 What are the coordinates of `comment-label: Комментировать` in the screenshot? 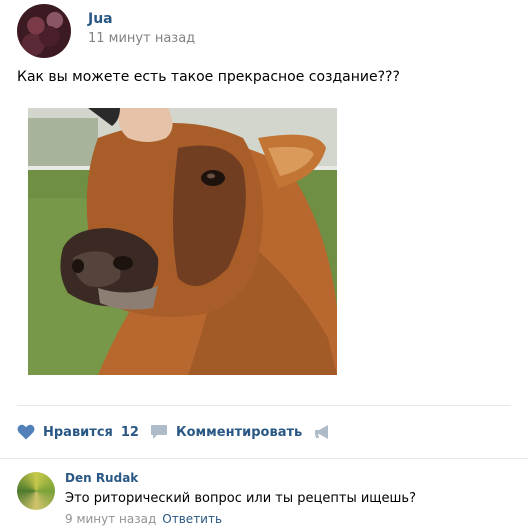 It's located at (239, 432).